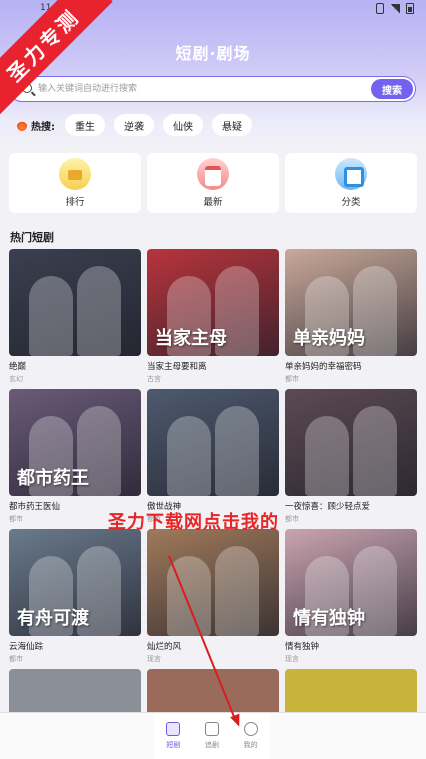 Image resolution: width=426 pixels, height=759 pixels. I want to click on status-icons, so click(395, 8).